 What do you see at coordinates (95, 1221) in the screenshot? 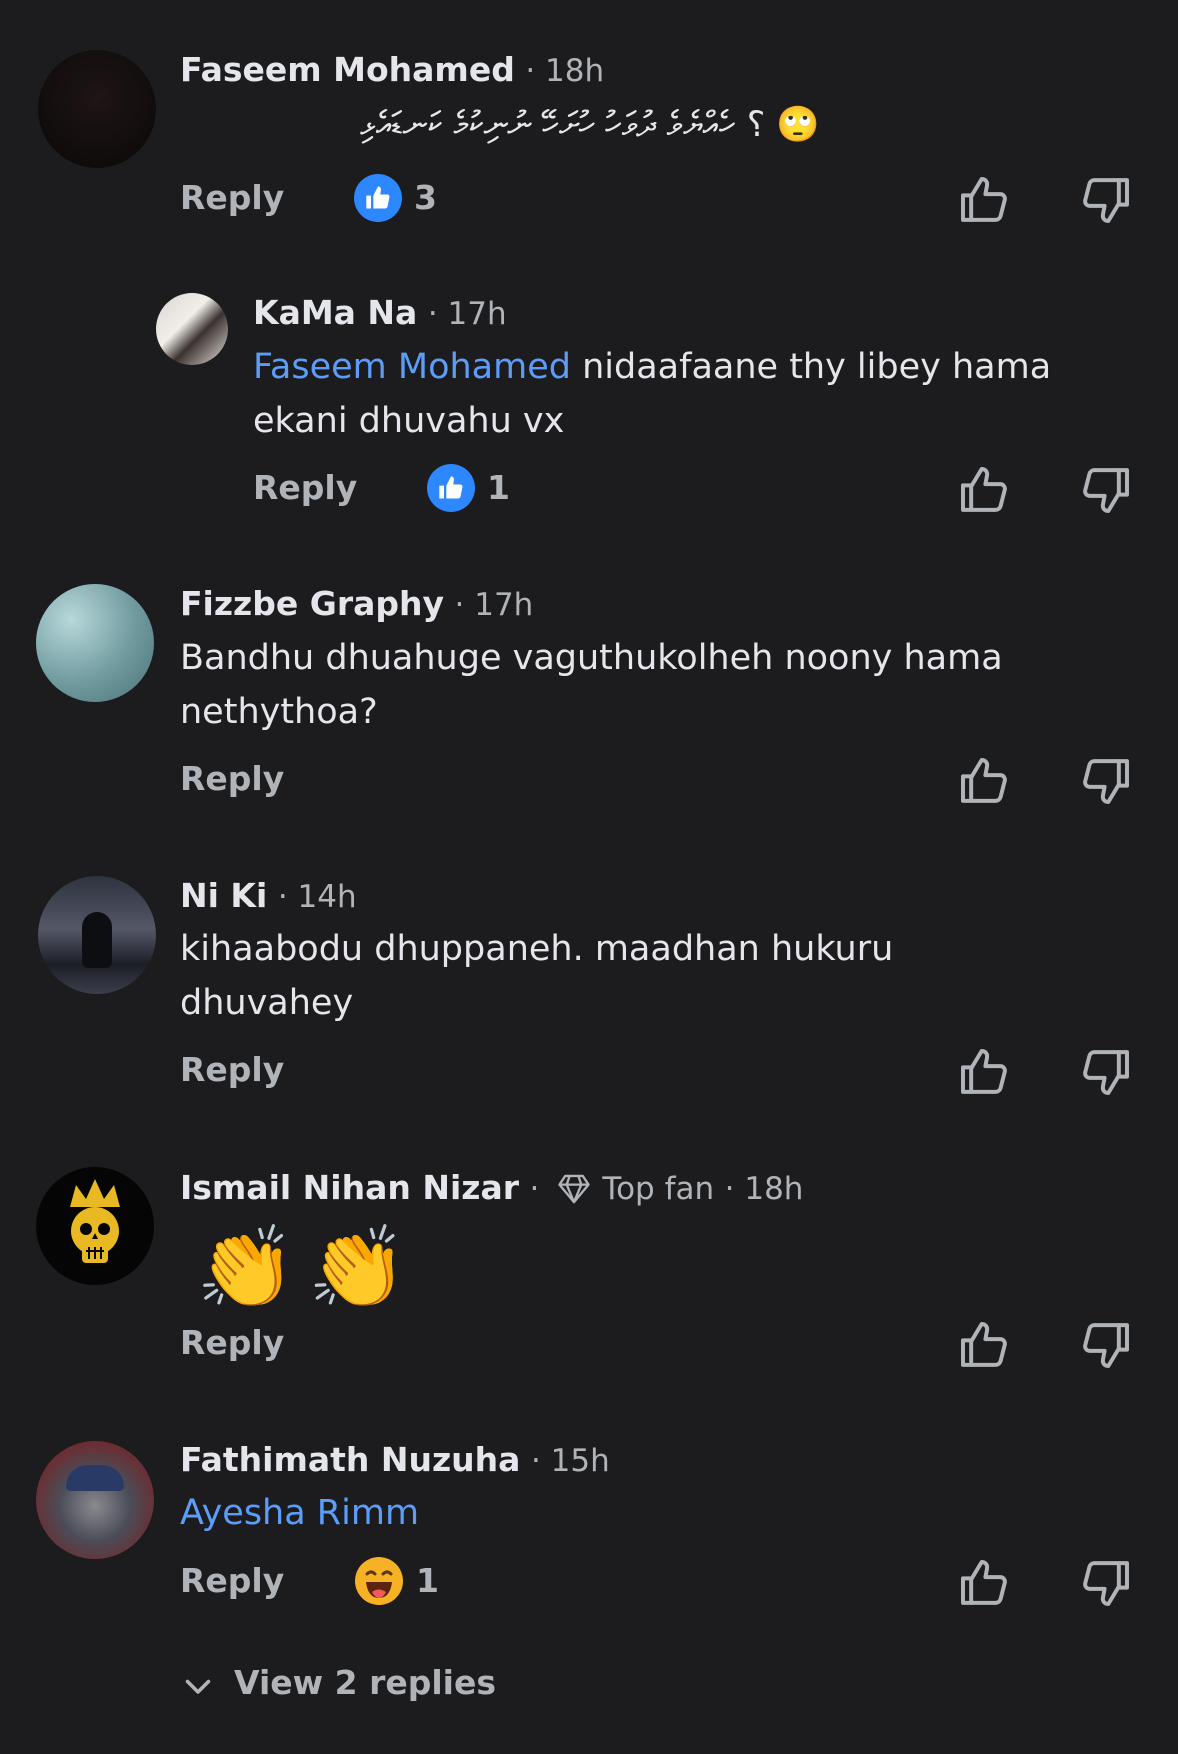
I see `skull-crown-icon` at bounding box center [95, 1221].